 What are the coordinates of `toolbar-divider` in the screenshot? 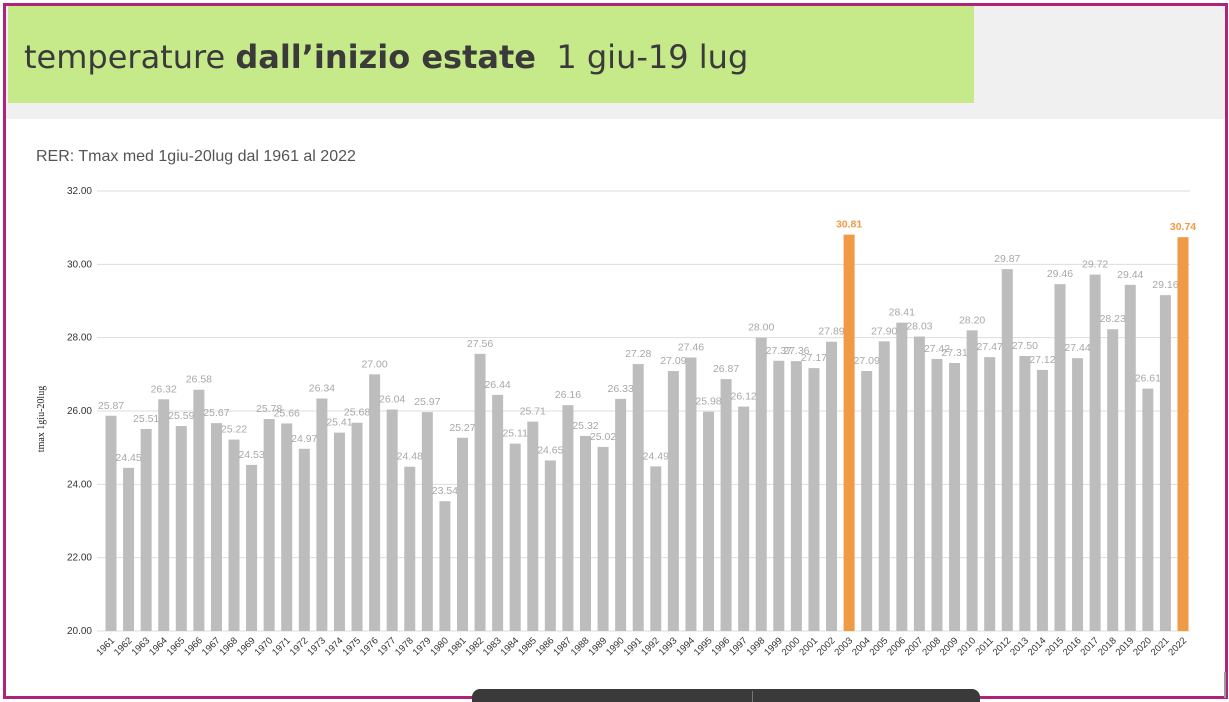 It's located at (752, 696).